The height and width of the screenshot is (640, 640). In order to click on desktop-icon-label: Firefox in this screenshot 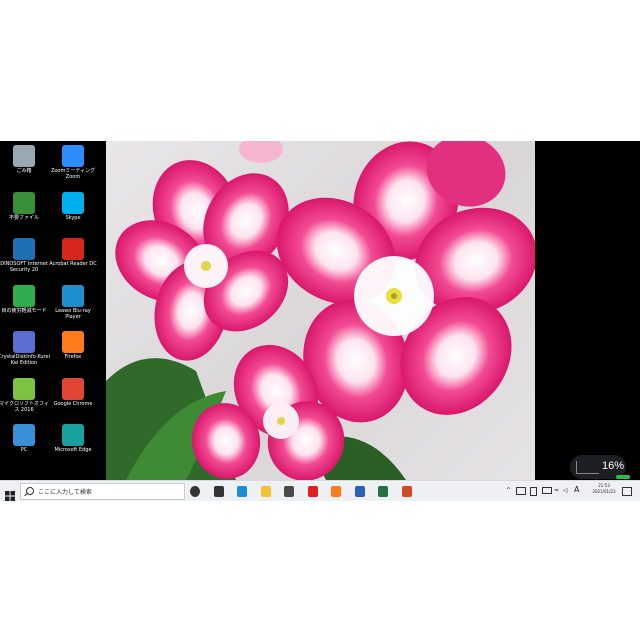, I will do `click(73, 357)`.